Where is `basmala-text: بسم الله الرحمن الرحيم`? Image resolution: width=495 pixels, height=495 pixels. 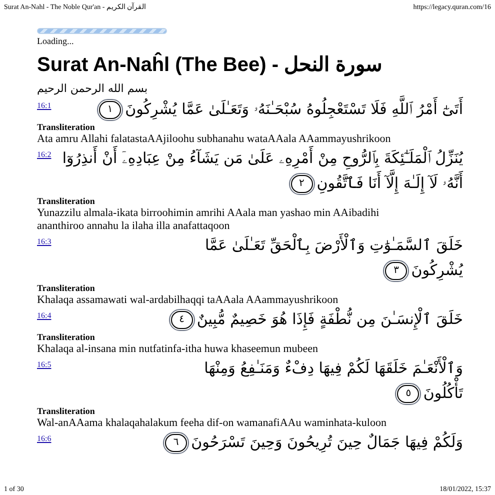 basmala-text: بسم الله الرحمن الرحيم is located at coordinates (93, 89).